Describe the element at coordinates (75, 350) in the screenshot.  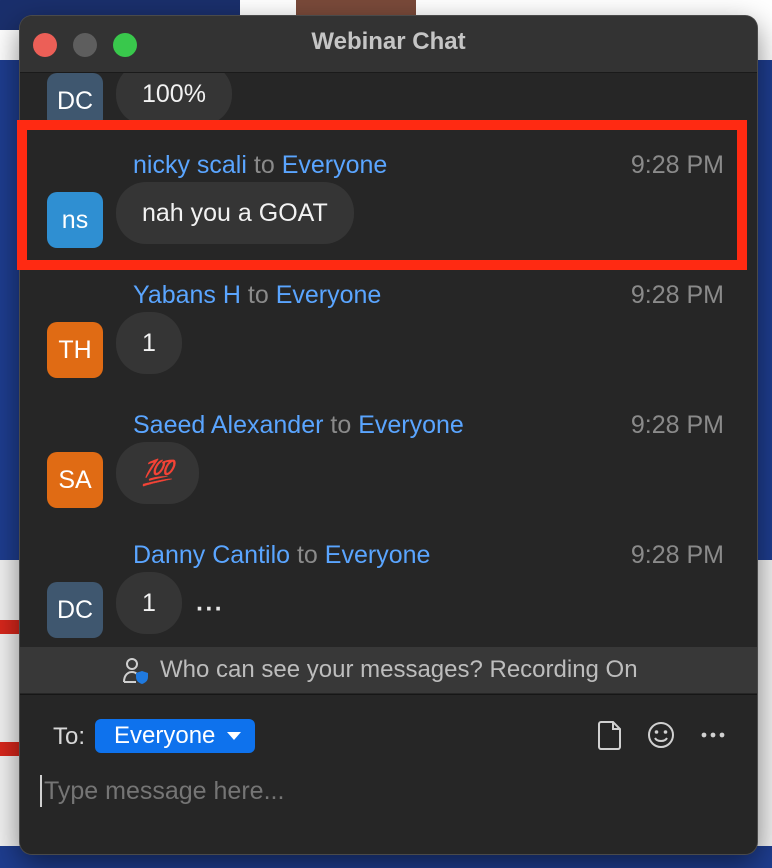
I see `avatar: TH` at that location.